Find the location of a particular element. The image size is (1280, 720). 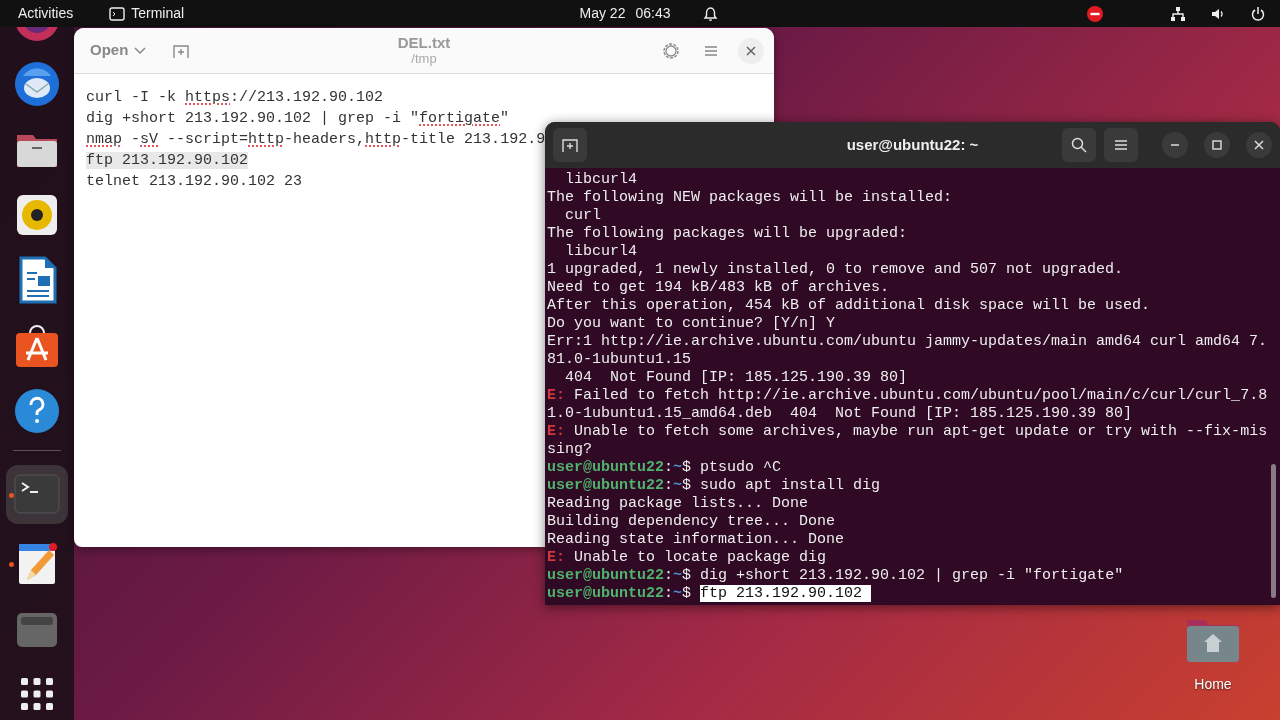

terminal-line: user@ubuntu22:~$ sudo apt install dig is located at coordinates (714, 485).